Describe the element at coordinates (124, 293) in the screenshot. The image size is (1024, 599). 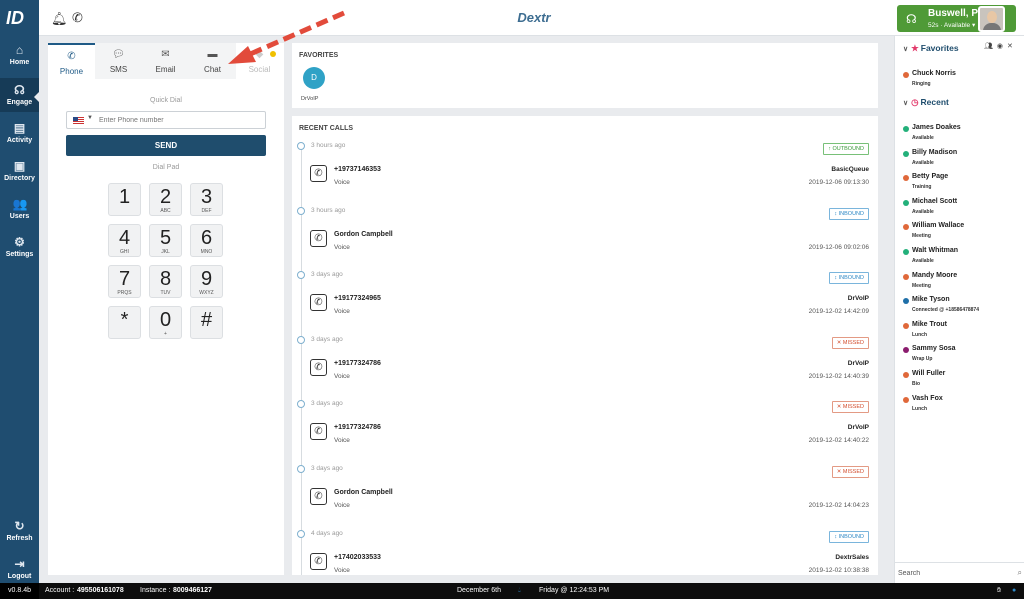
I see `dial-key-letters: PRQS` at that location.